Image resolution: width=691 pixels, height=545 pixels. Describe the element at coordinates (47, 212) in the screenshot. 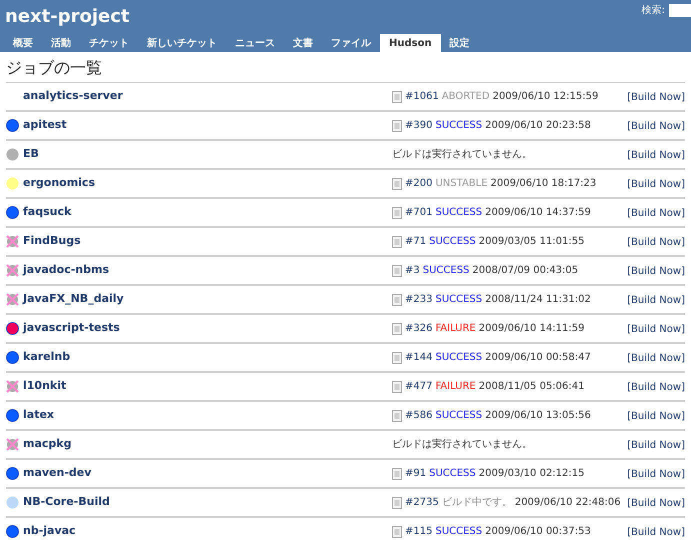

I see `job-link: faqsuck` at that location.